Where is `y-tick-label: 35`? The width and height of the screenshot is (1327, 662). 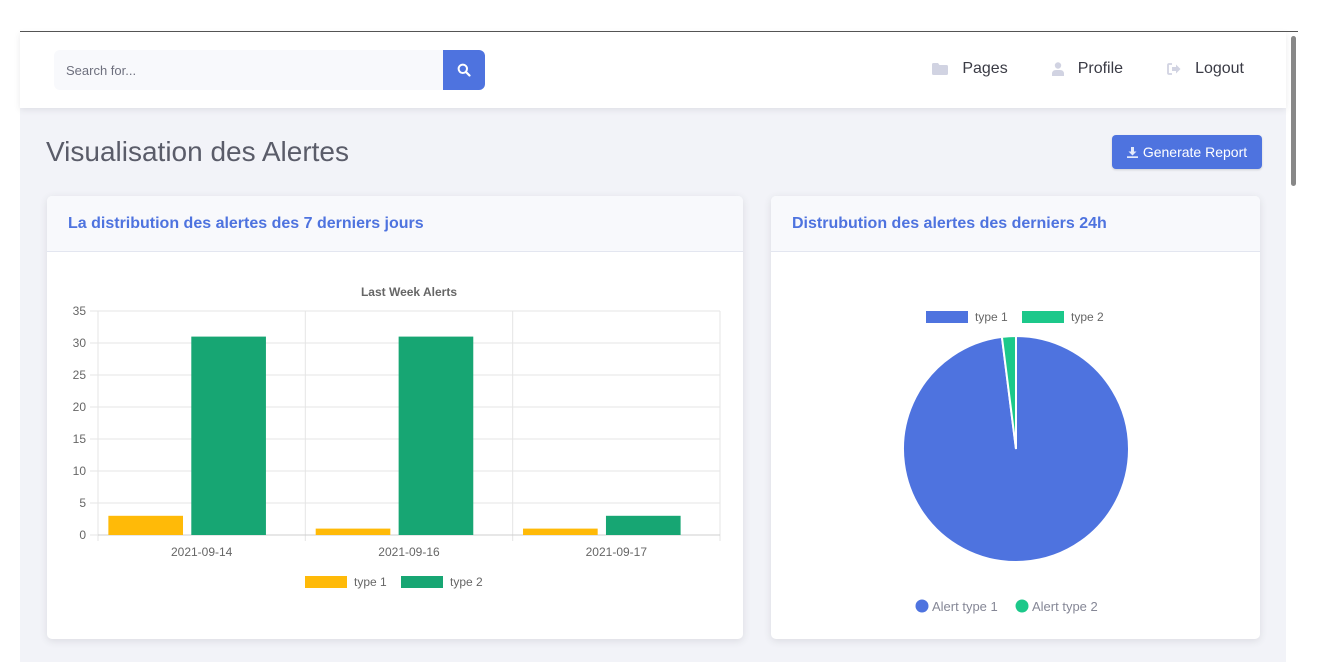
y-tick-label: 35 is located at coordinates (80, 311).